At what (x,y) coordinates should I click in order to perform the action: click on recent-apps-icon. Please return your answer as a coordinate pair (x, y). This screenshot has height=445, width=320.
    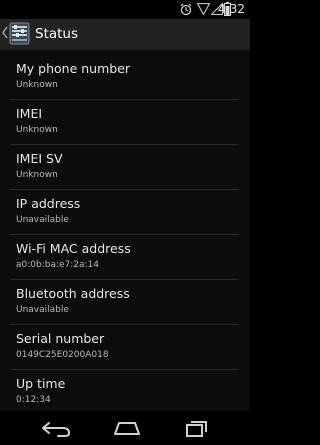
    Looking at the image, I should click on (196, 429).